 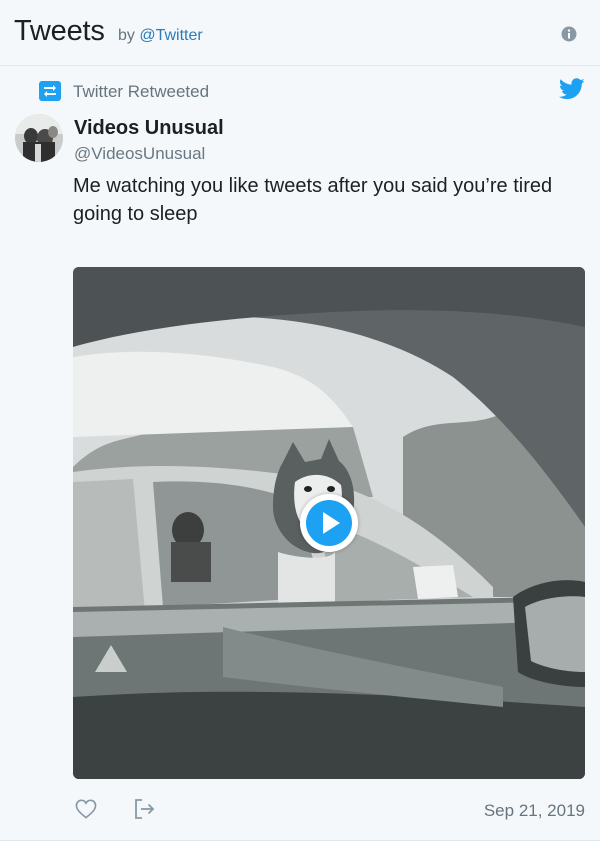 I want to click on retweet-context: Twitter Retweeted, so click(x=309, y=91).